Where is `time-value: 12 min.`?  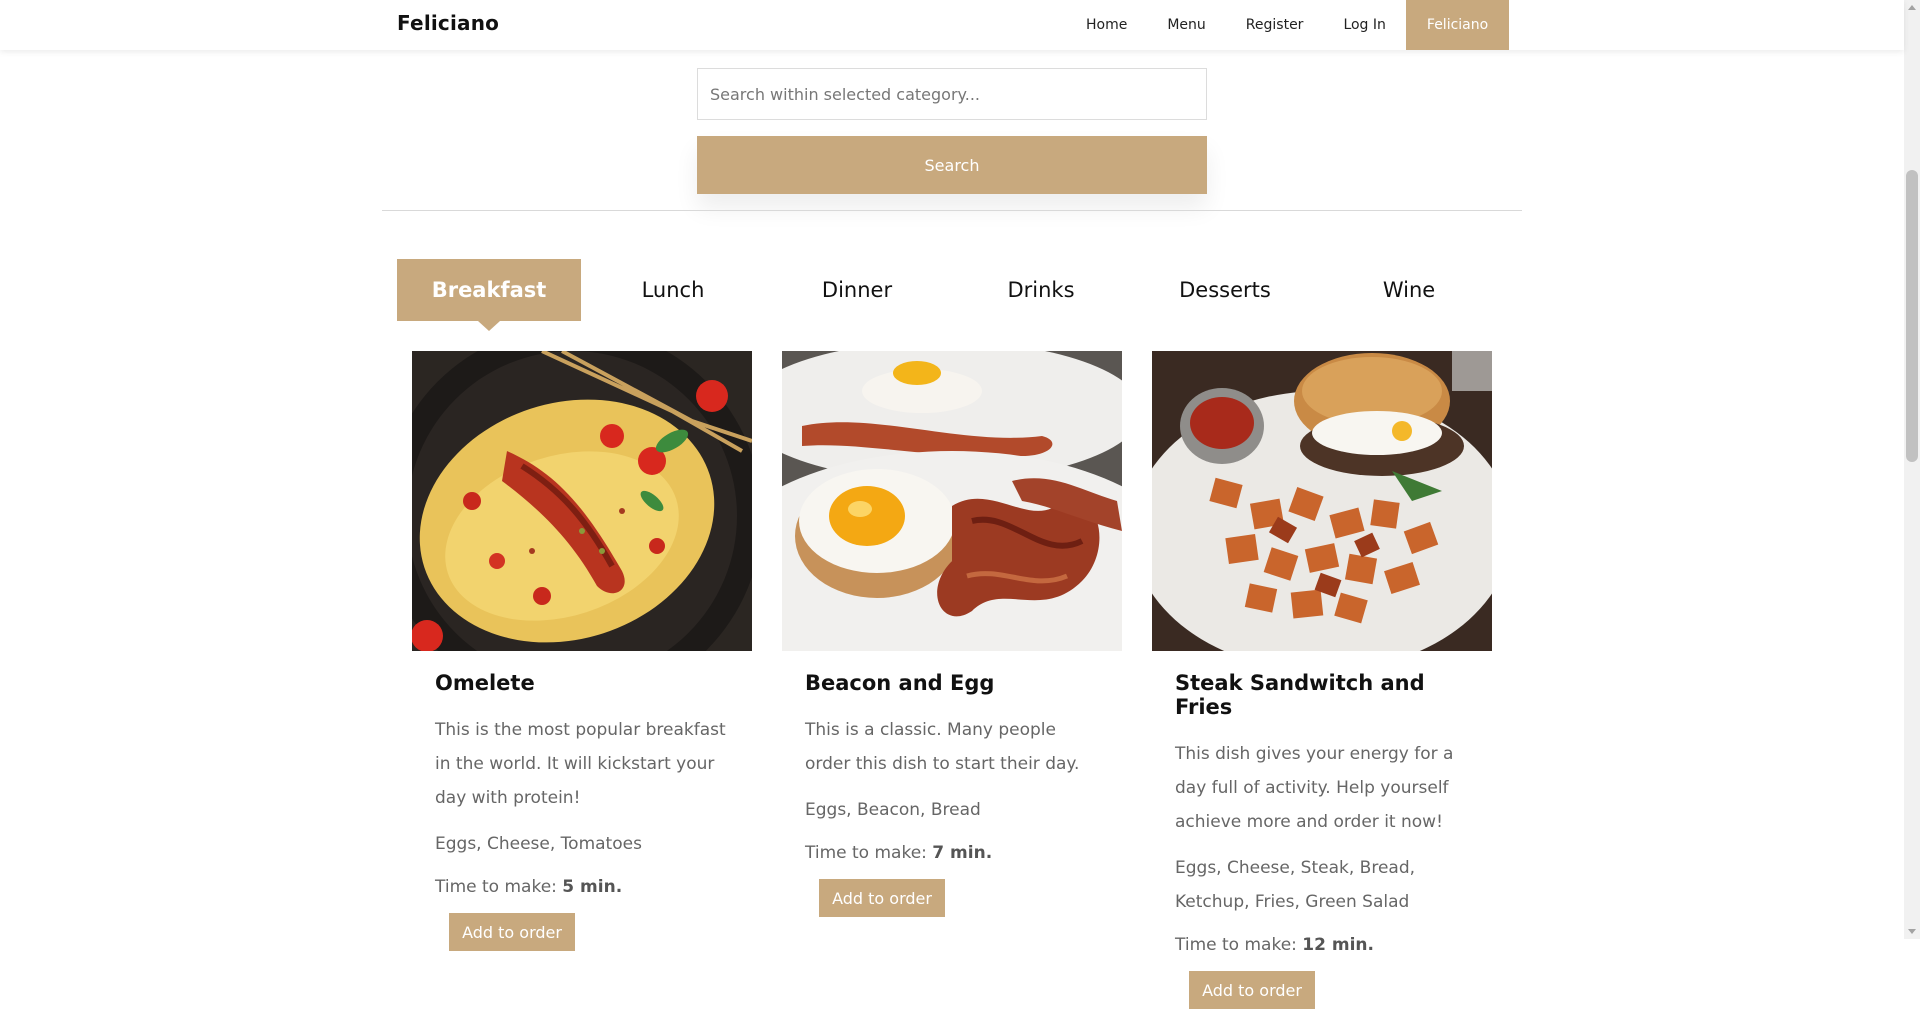 time-value: 12 min. is located at coordinates (1338, 945).